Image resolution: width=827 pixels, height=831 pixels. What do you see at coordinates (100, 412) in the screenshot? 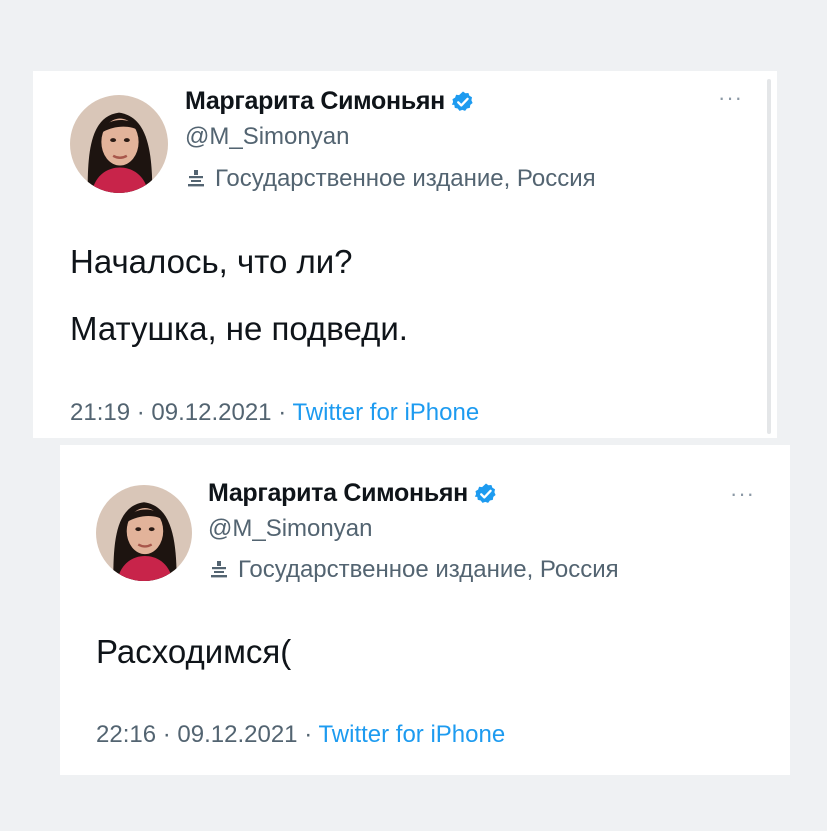
I see `tweet-time: 21:19` at bounding box center [100, 412].